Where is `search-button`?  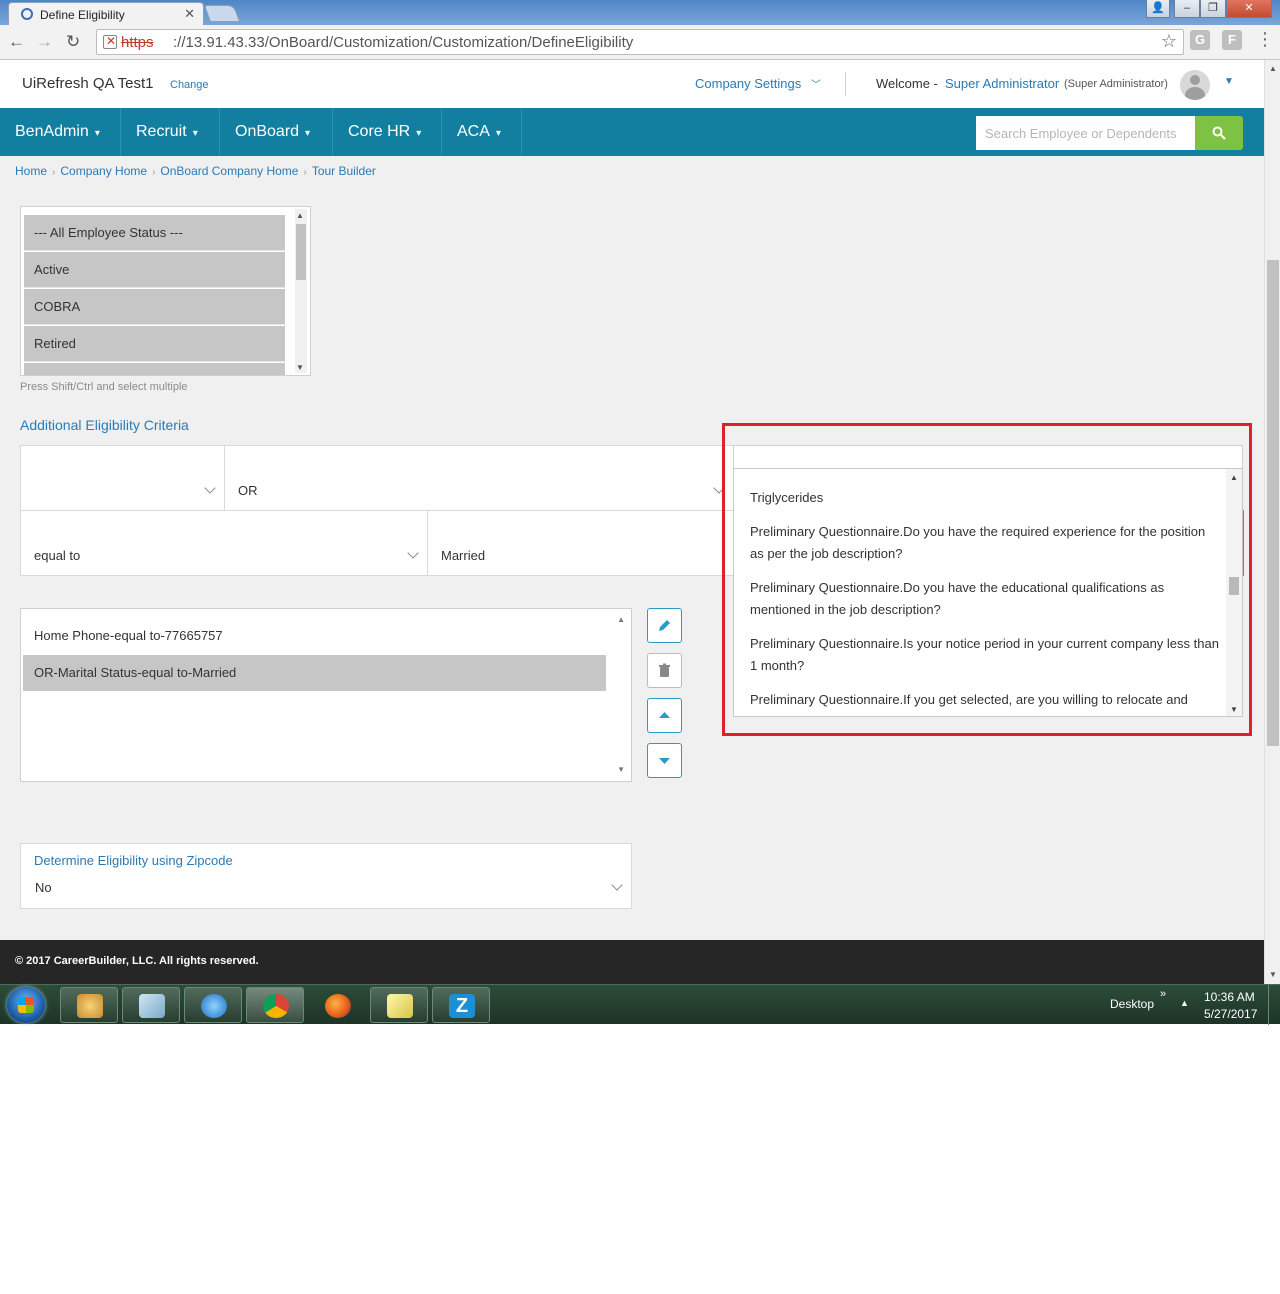 search-button is located at coordinates (1219, 133).